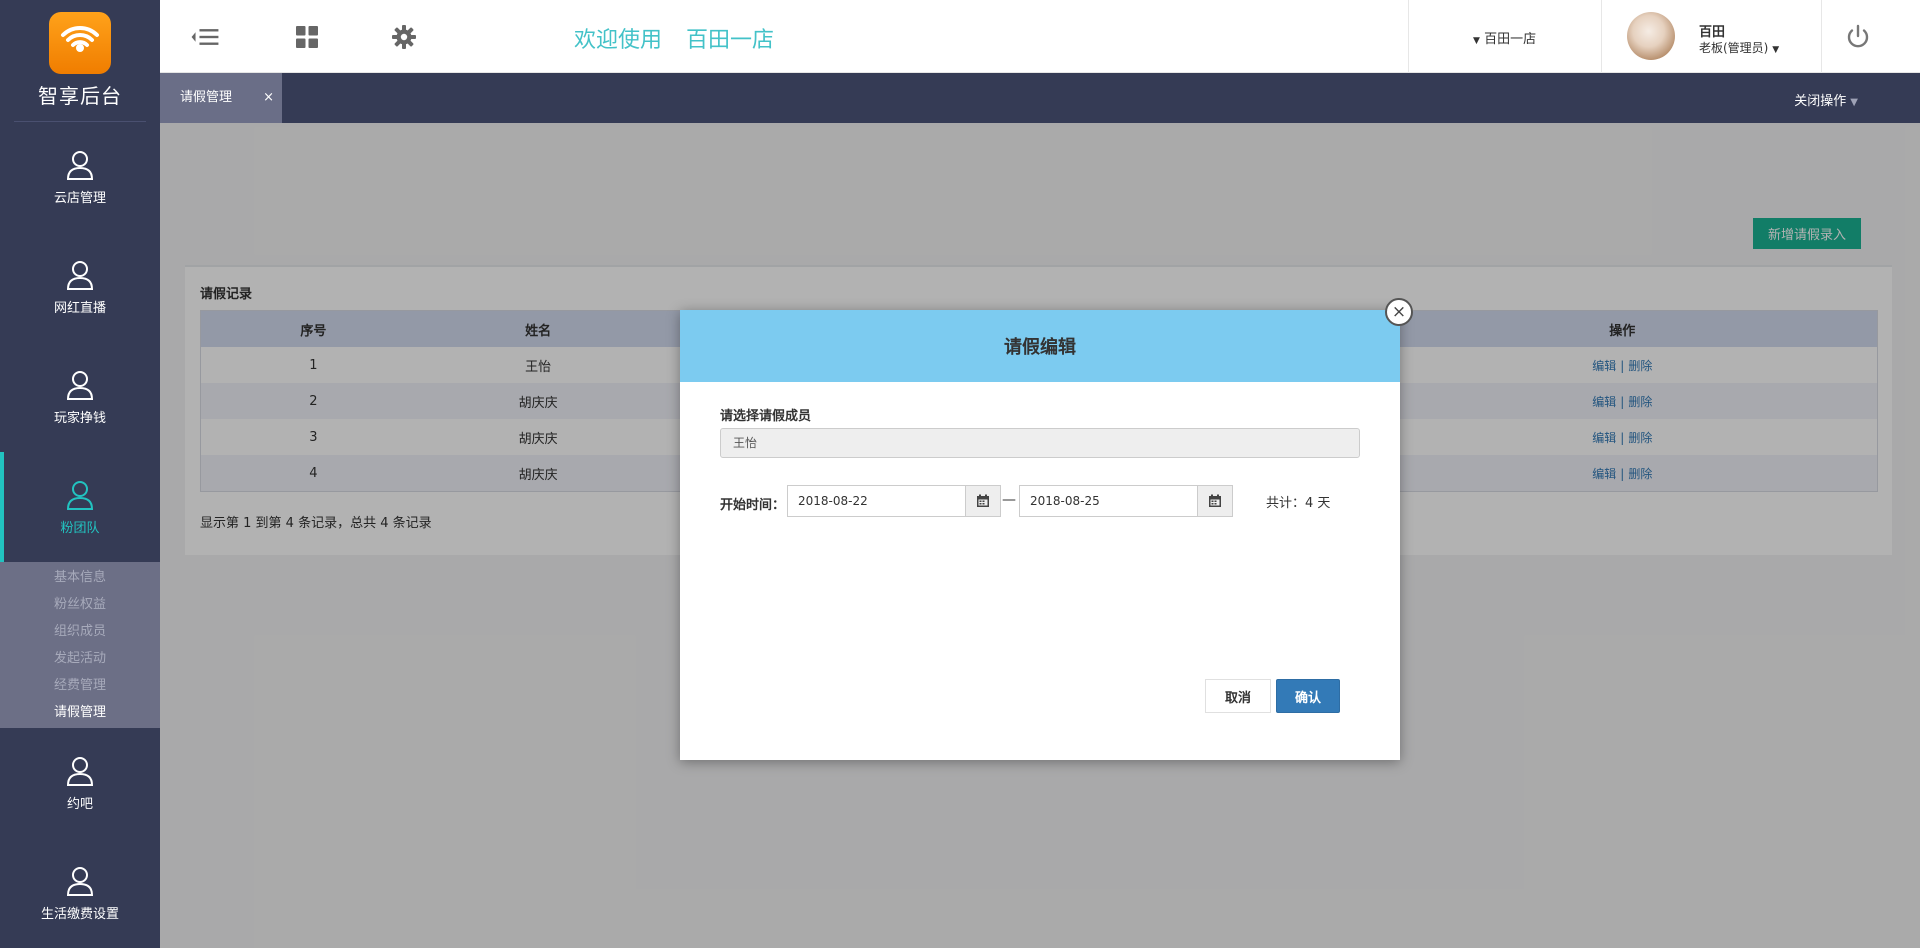  Describe the element at coordinates (79, 914) in the screenshot. I see `sidebar-item-label: 生活缴费设置` at that location.